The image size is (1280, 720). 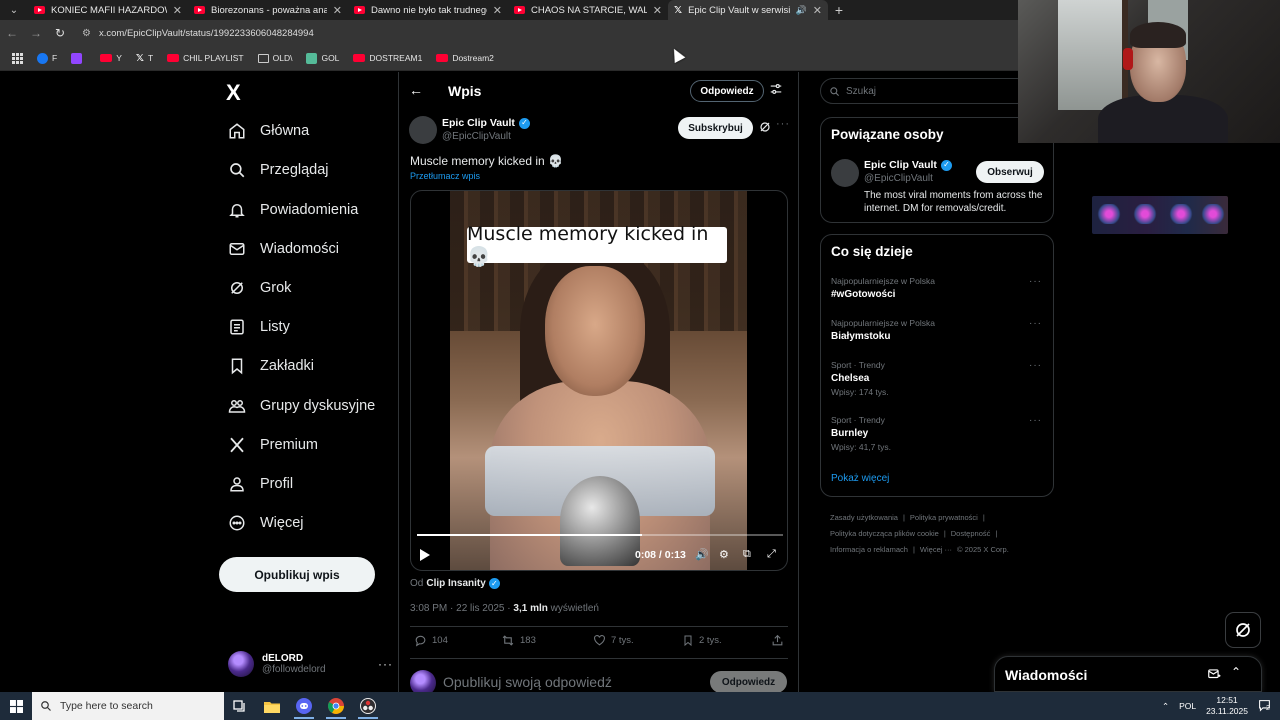 What do you see at coordinates (368, 706) in the screenshot?
I see `obs-icon` at bounding box center [368, 706].